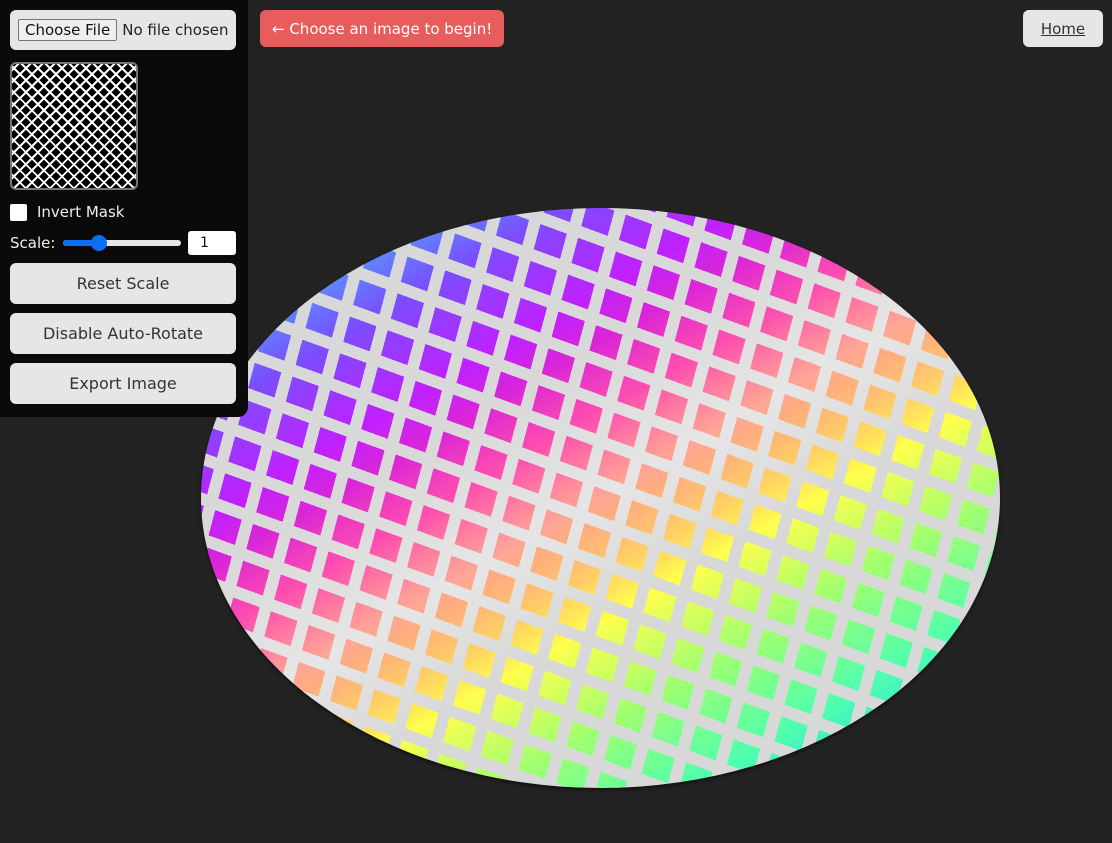 This screenshot has height=843, width=1112. What do you see at coordinates (81, 212) in the screenshot?
I see `invert-mask-label: Invert Mask` at bounding box center [81, 212].